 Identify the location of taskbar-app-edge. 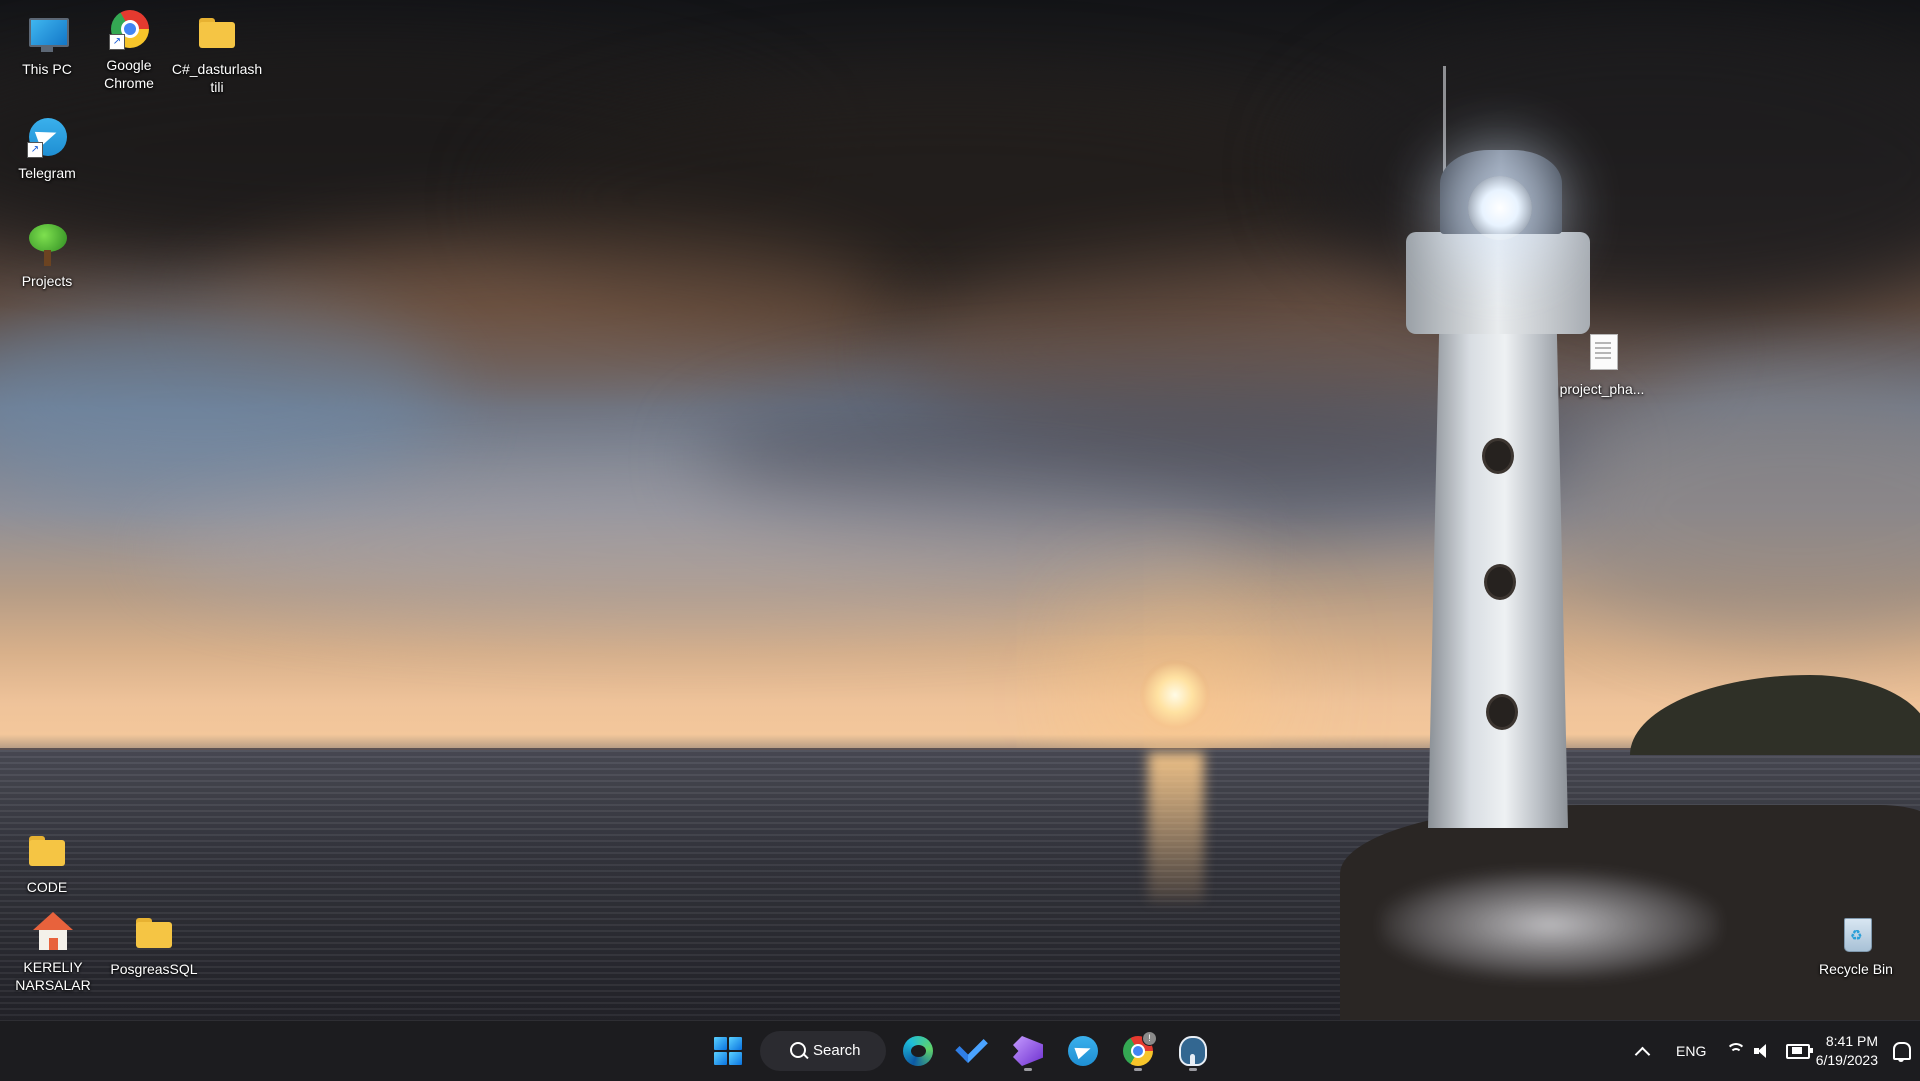
(918, 1051).